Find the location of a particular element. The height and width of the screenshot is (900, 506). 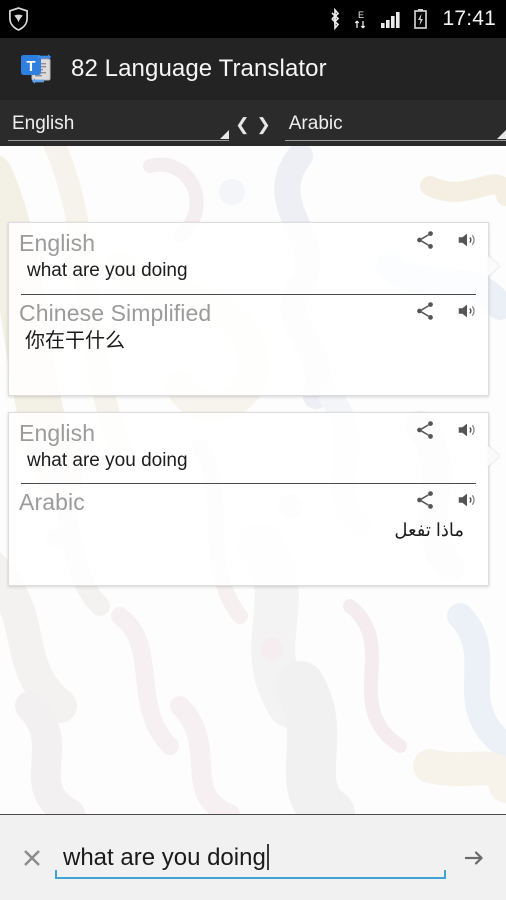

battery-charging-icon is located at coordinates (421, 19).